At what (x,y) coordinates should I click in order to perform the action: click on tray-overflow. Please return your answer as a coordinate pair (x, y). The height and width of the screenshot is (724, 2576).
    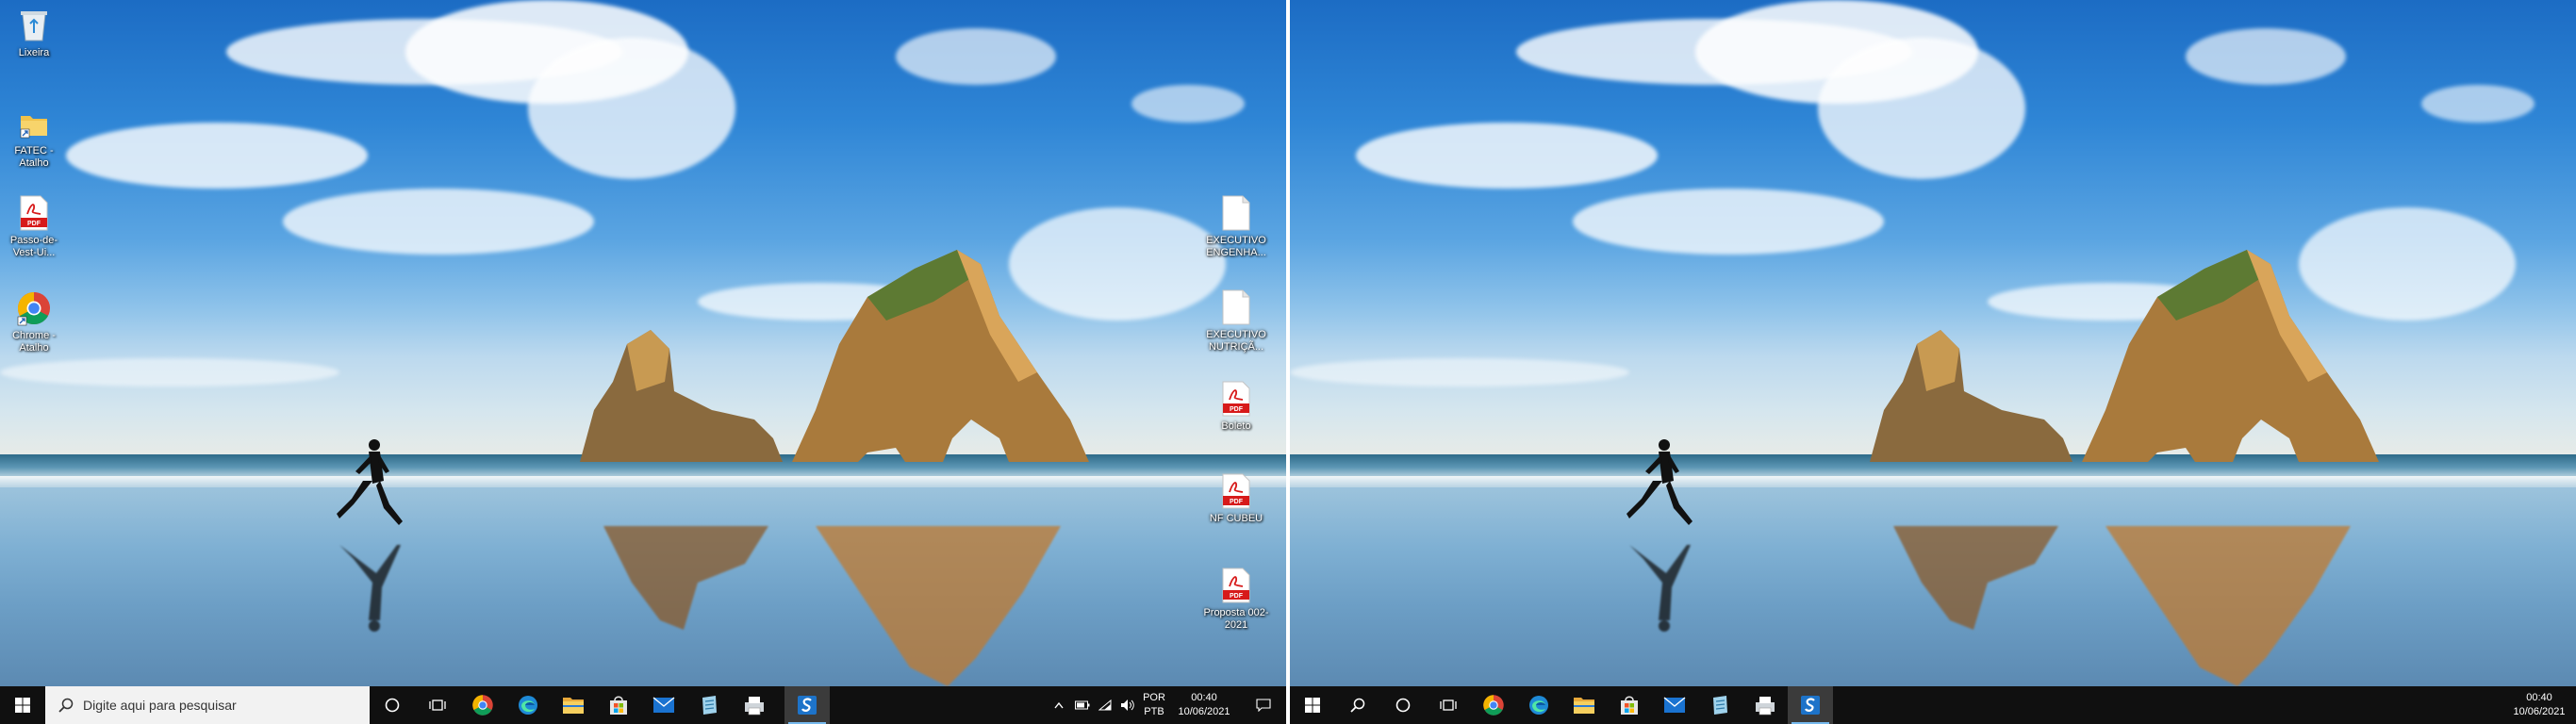
    Looking at the image, I should click on (1059, 705).